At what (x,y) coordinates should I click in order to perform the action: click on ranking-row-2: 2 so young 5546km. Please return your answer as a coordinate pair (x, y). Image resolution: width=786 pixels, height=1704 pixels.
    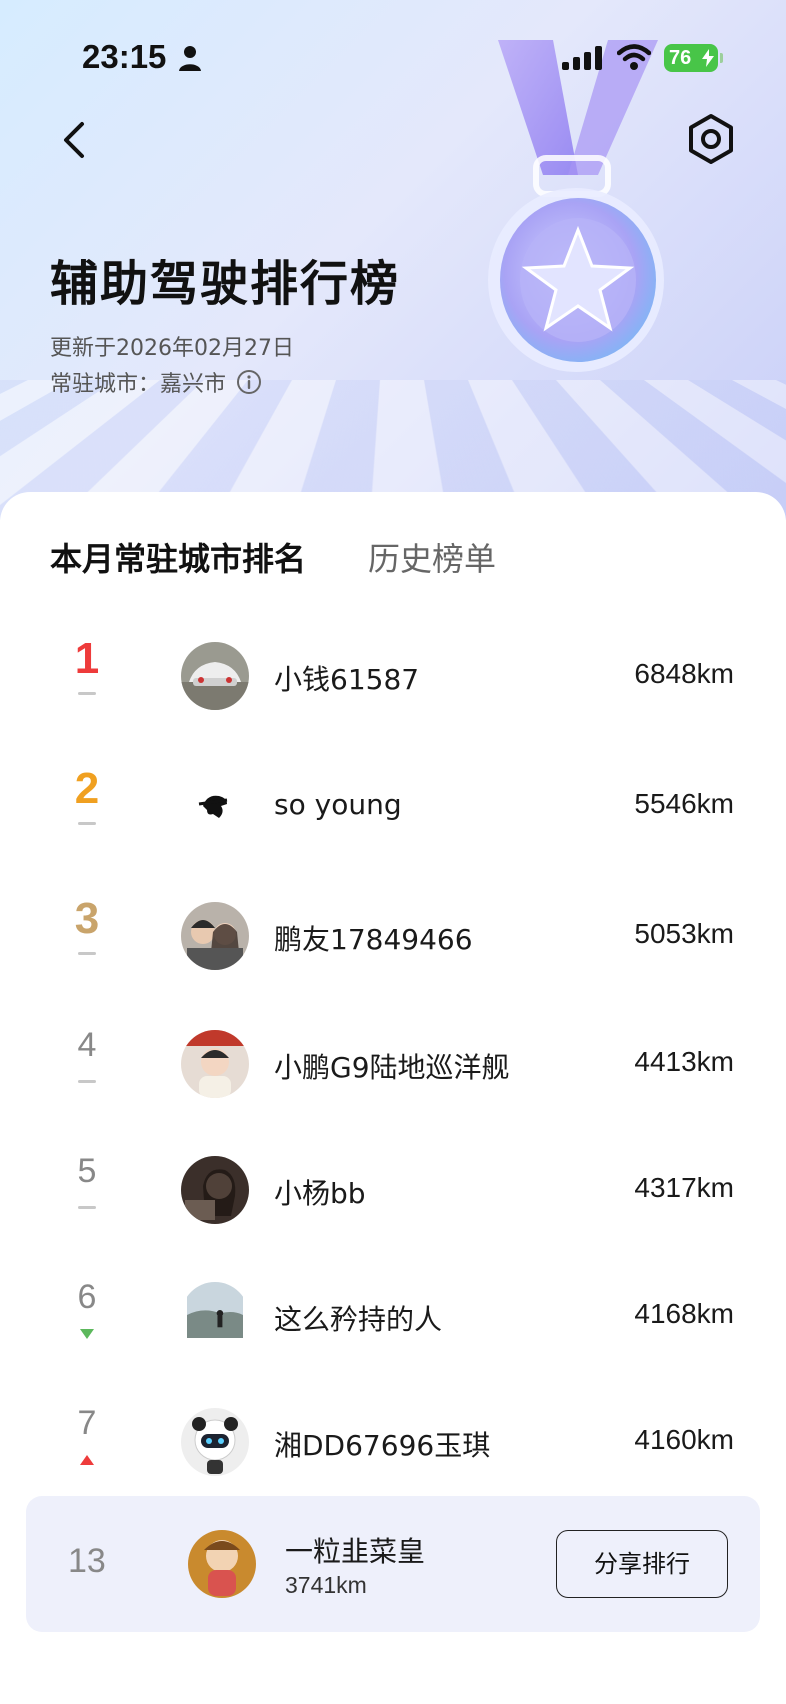
    Looking at the image, I should click on (393, 806).